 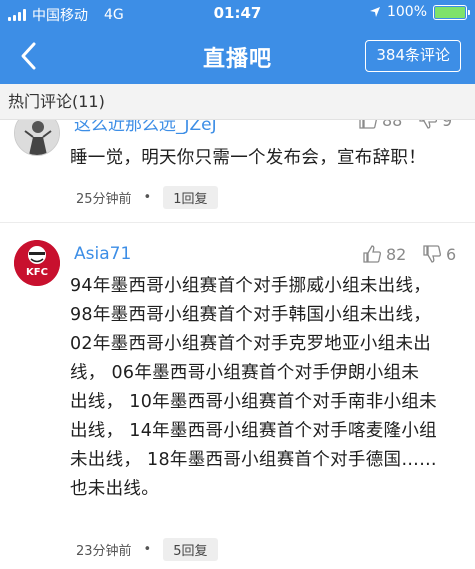 I want to click on status-bar: 中国移动 4G 01:47 100%, so click(x=237, y=14).